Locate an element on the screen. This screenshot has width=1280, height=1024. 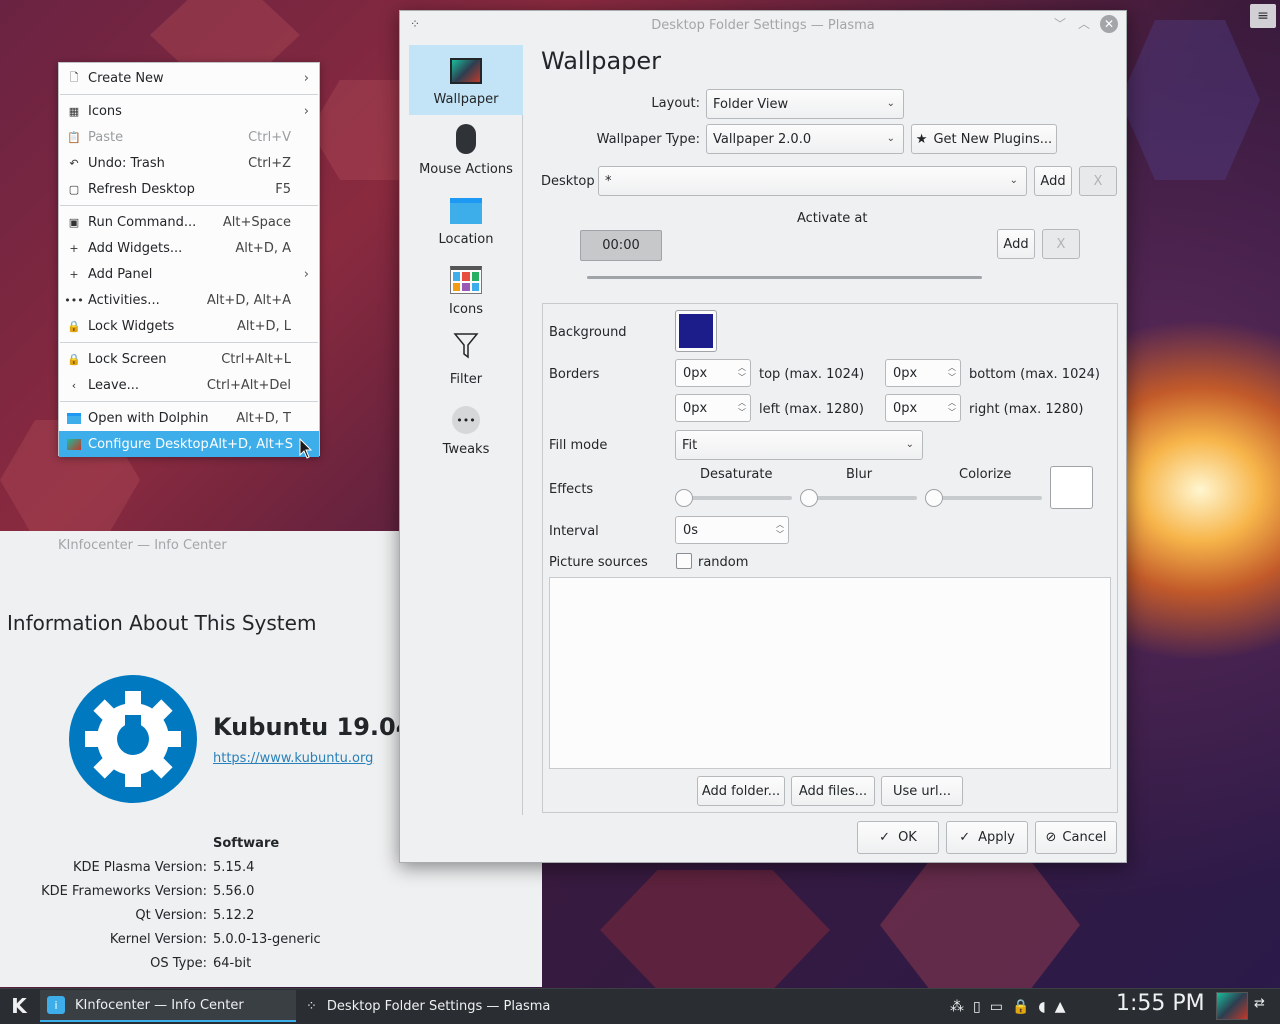
fill-mode-select: Fit ⌄ is located at coordinates (799, 445).